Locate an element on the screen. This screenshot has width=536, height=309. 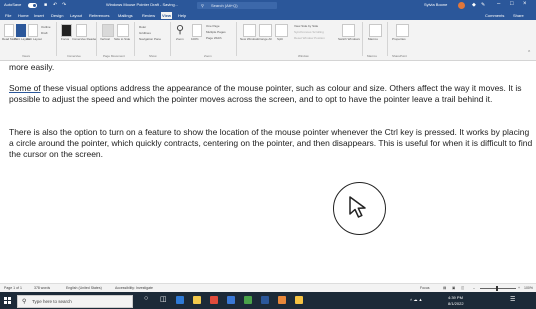
user-name: Sylvia Boone is located at coordinates (435, 4).